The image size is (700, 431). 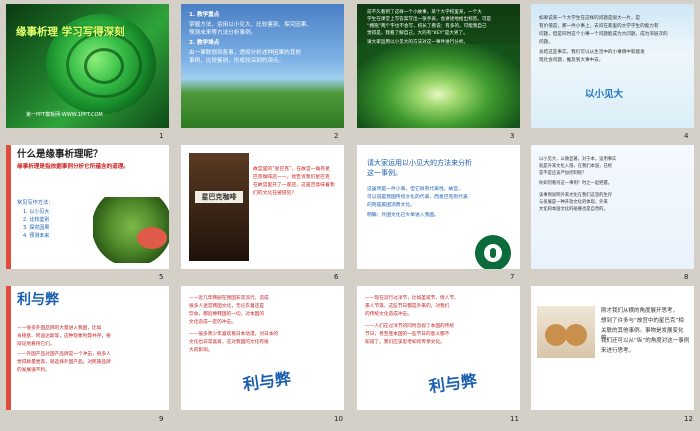 What do you see at coordinates (204, 43) in the screenshot?
I see `slide-line: 2. 教学难点` at bounding box center [204, 43].